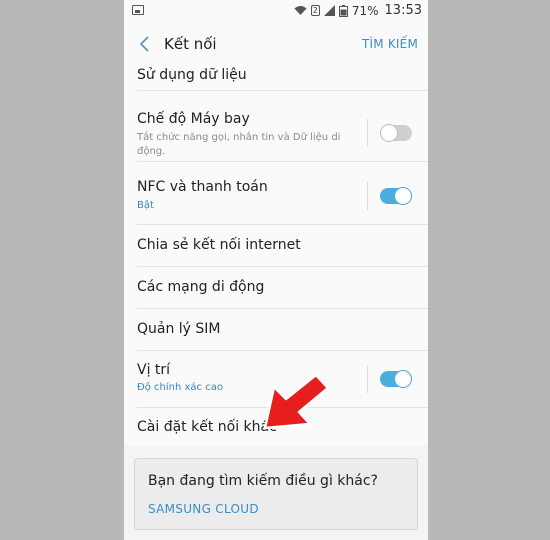  I want to click on red-pointer-arrow-icon, so click(296, 401).